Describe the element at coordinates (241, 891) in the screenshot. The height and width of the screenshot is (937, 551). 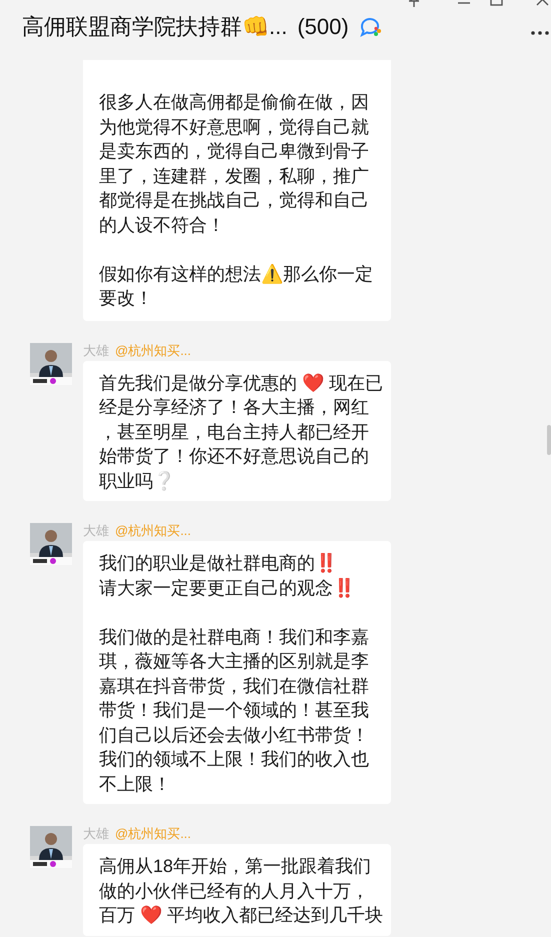
I see `message-text: 高佣从18年开始，第一批跟着我们做的小伙伴已经有的人月入十万，百万 ❤ 平均收入都已经达到几千块` at that location.